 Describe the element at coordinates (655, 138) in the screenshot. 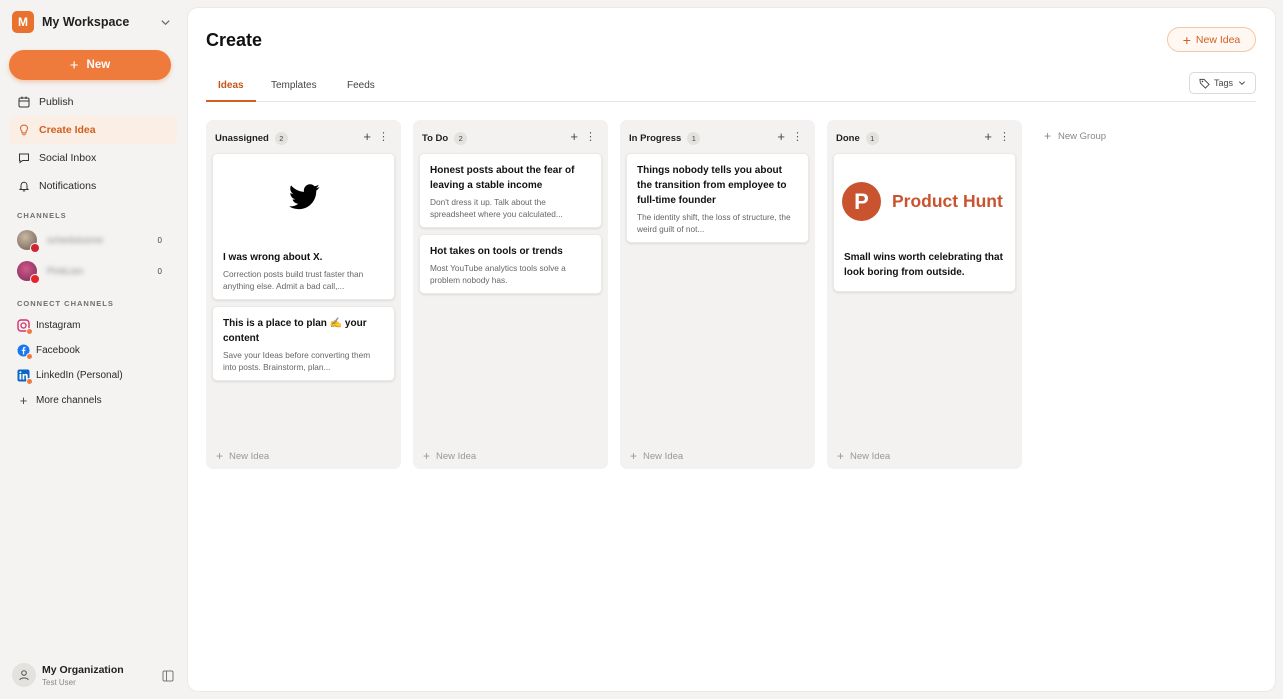

I see `column-title: In Progress` at that location.